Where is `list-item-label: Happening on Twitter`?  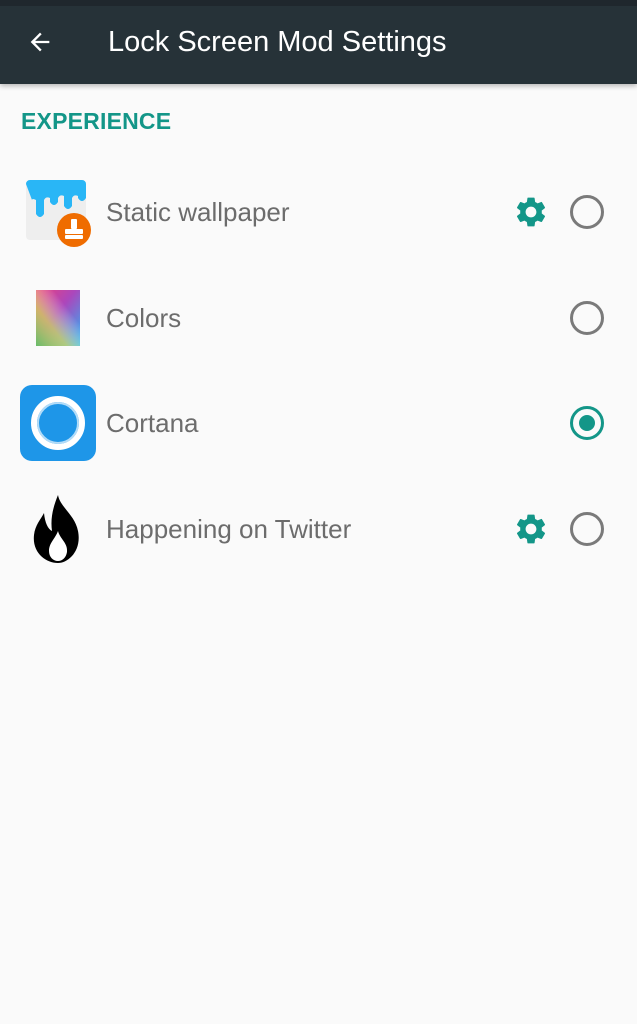
list-item-label: Happening on Twitter is located at coordinates (229, 529).